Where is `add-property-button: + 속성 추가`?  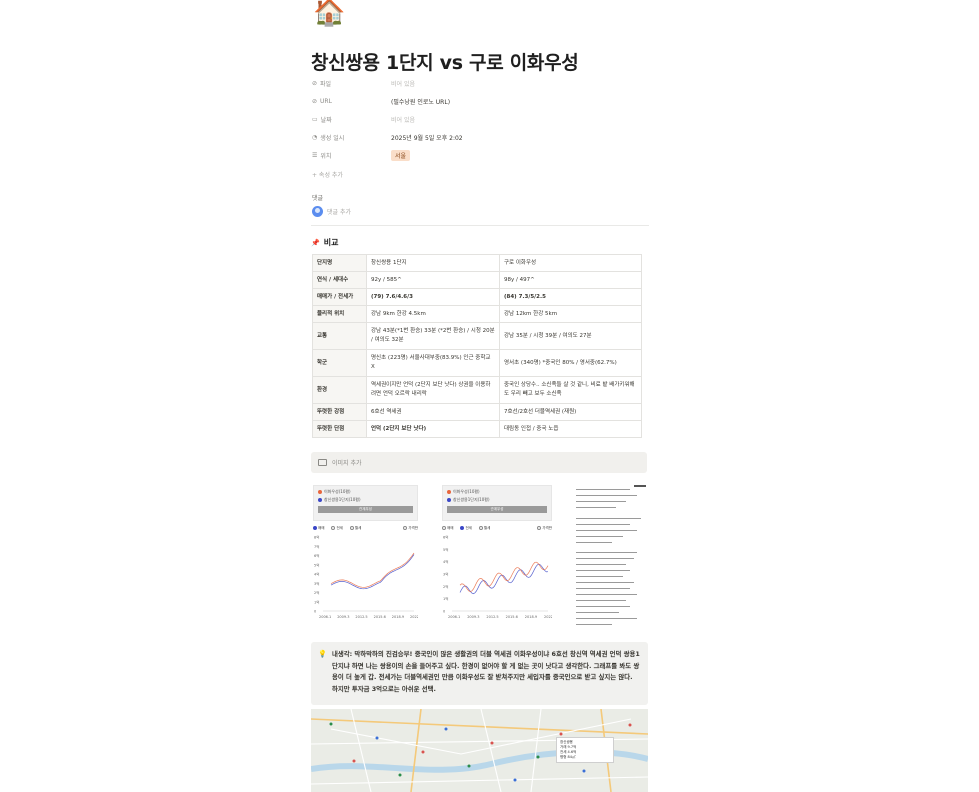
add-property-button: + 속성 추가 is located at coordinates (327, 174).